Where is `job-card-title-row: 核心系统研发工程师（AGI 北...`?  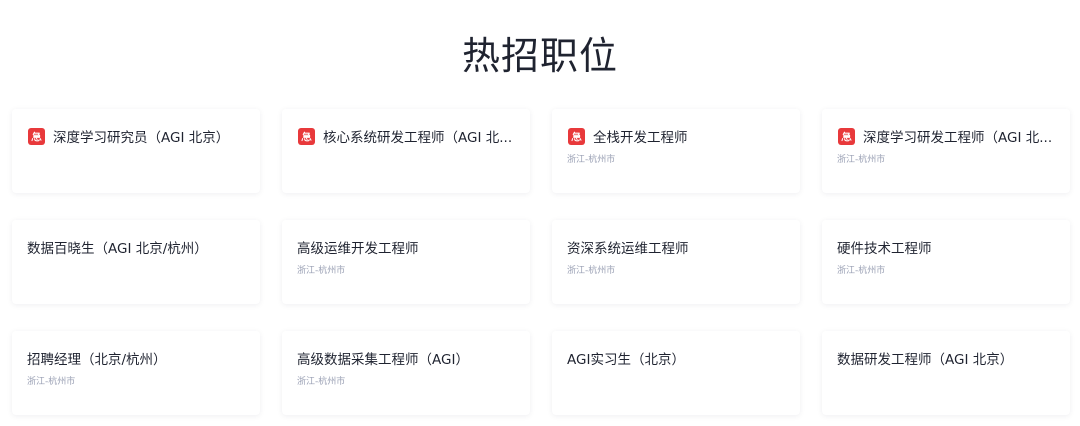
job-card-title-row: 核心系统研发工程师（AGI 北... is located at coordinates (406, 136).